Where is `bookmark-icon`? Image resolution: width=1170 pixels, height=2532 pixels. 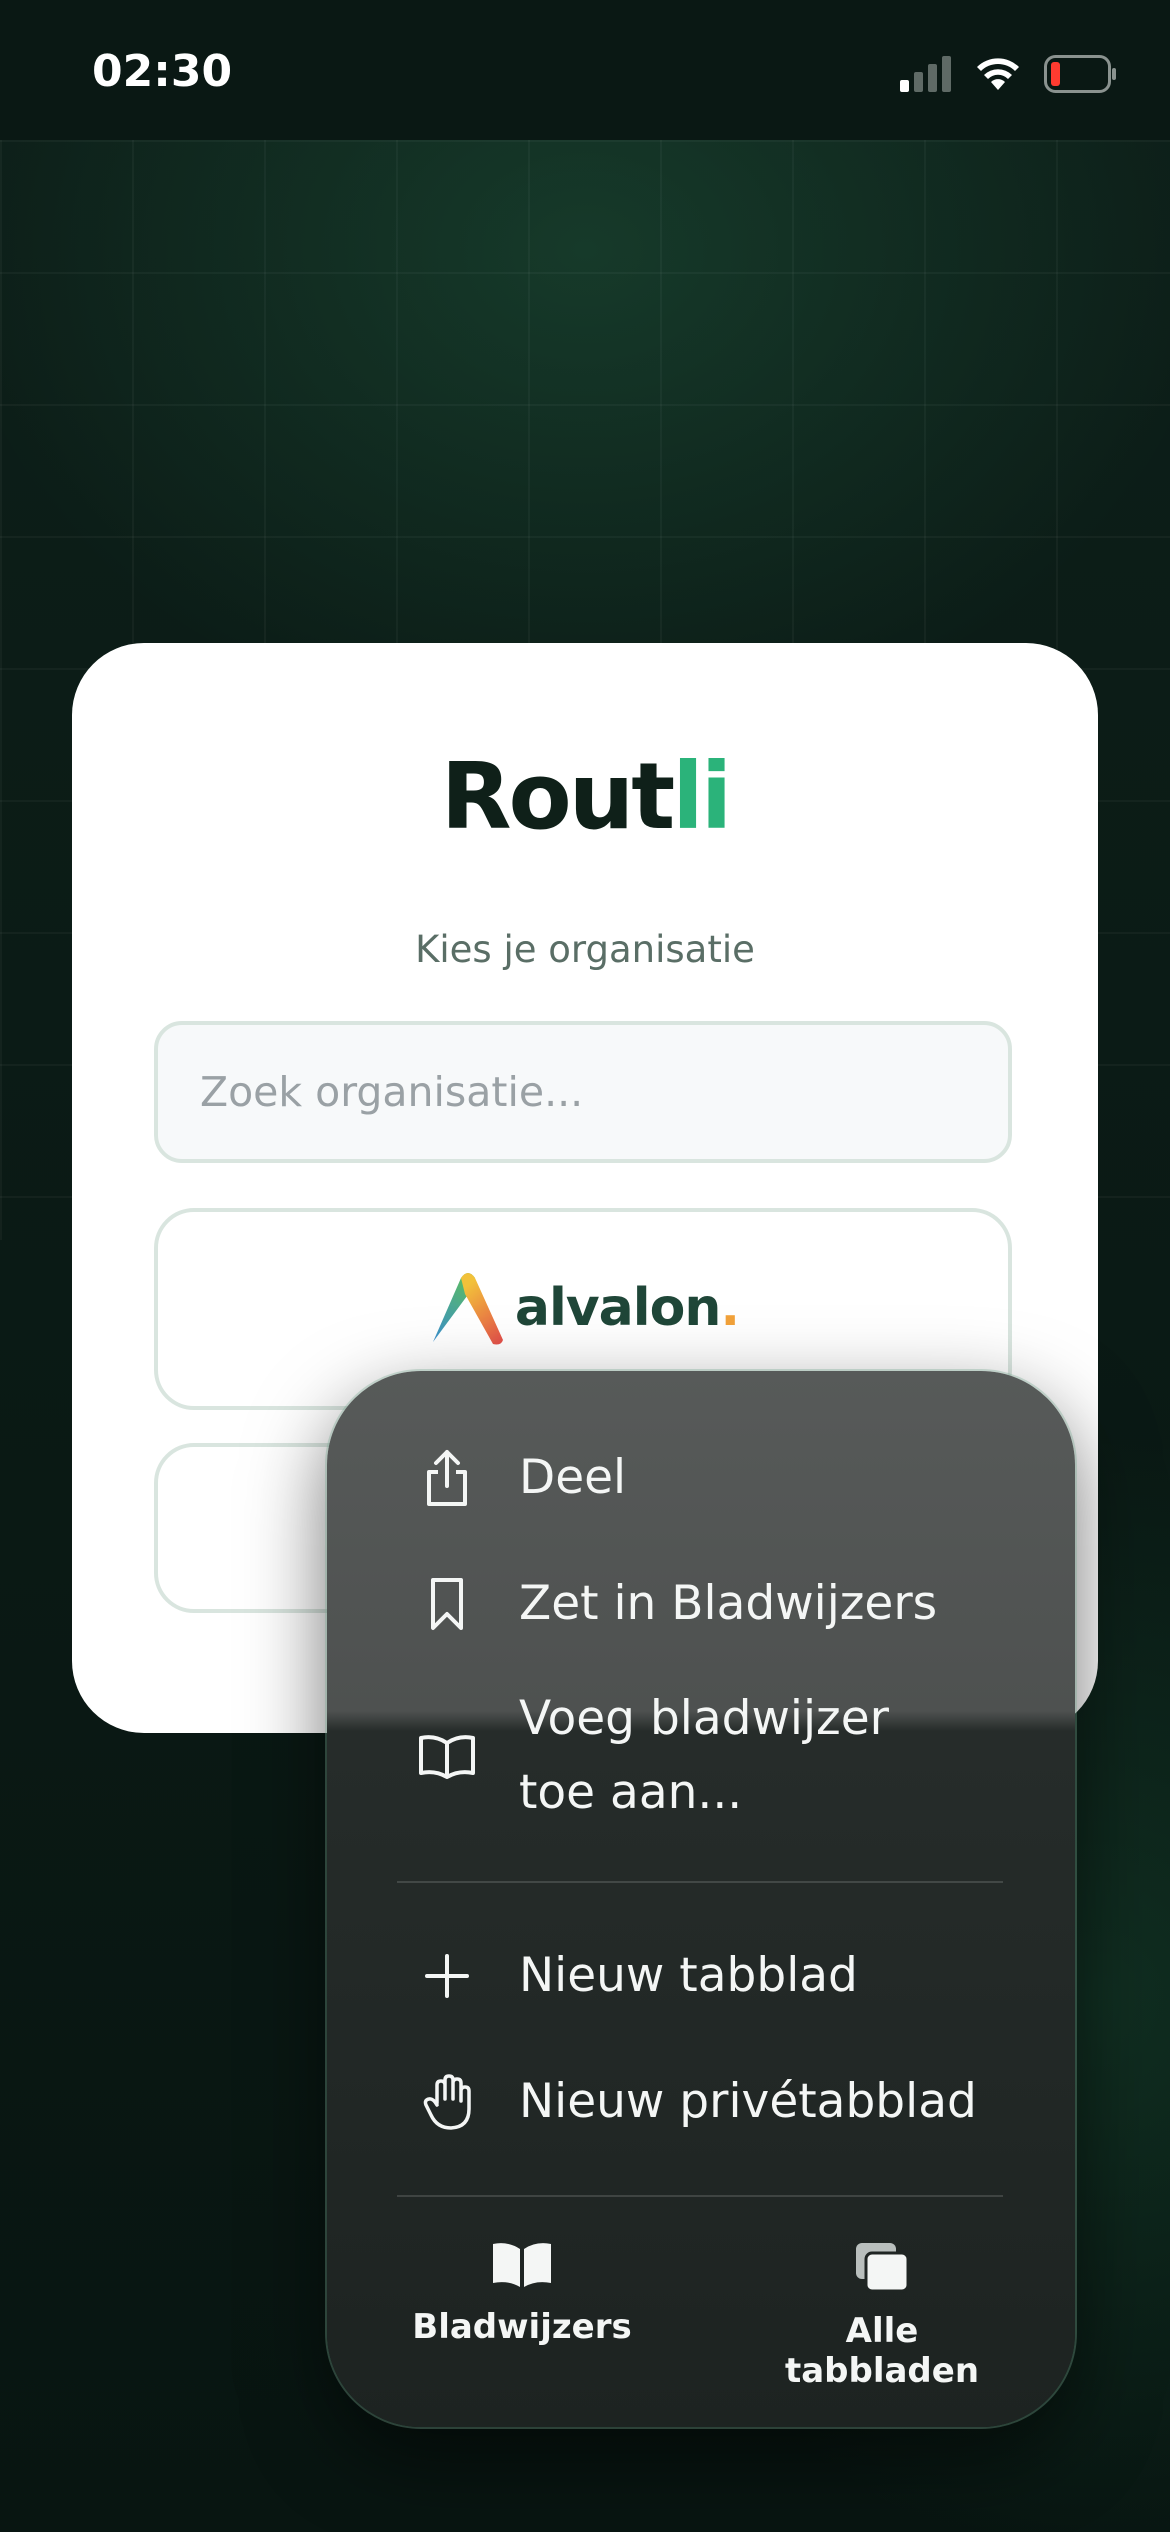
bookmark-icon is located at coordinates (447, 1604).